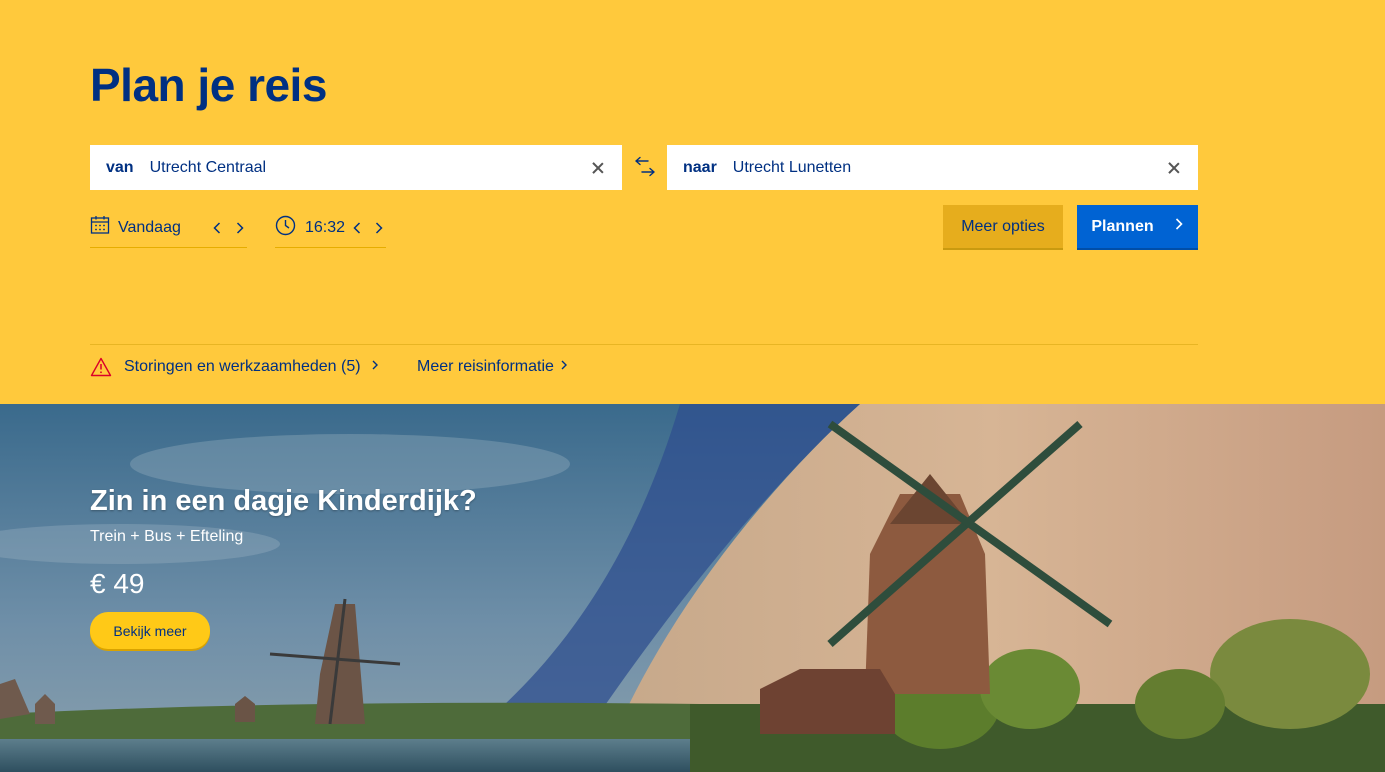 The height and width of the screenshot is (772, 1385). What do you see at coordinates (208, 85) in the screenshot?
I see `page-title: Plan je reis` at bounding box center [208, 85].